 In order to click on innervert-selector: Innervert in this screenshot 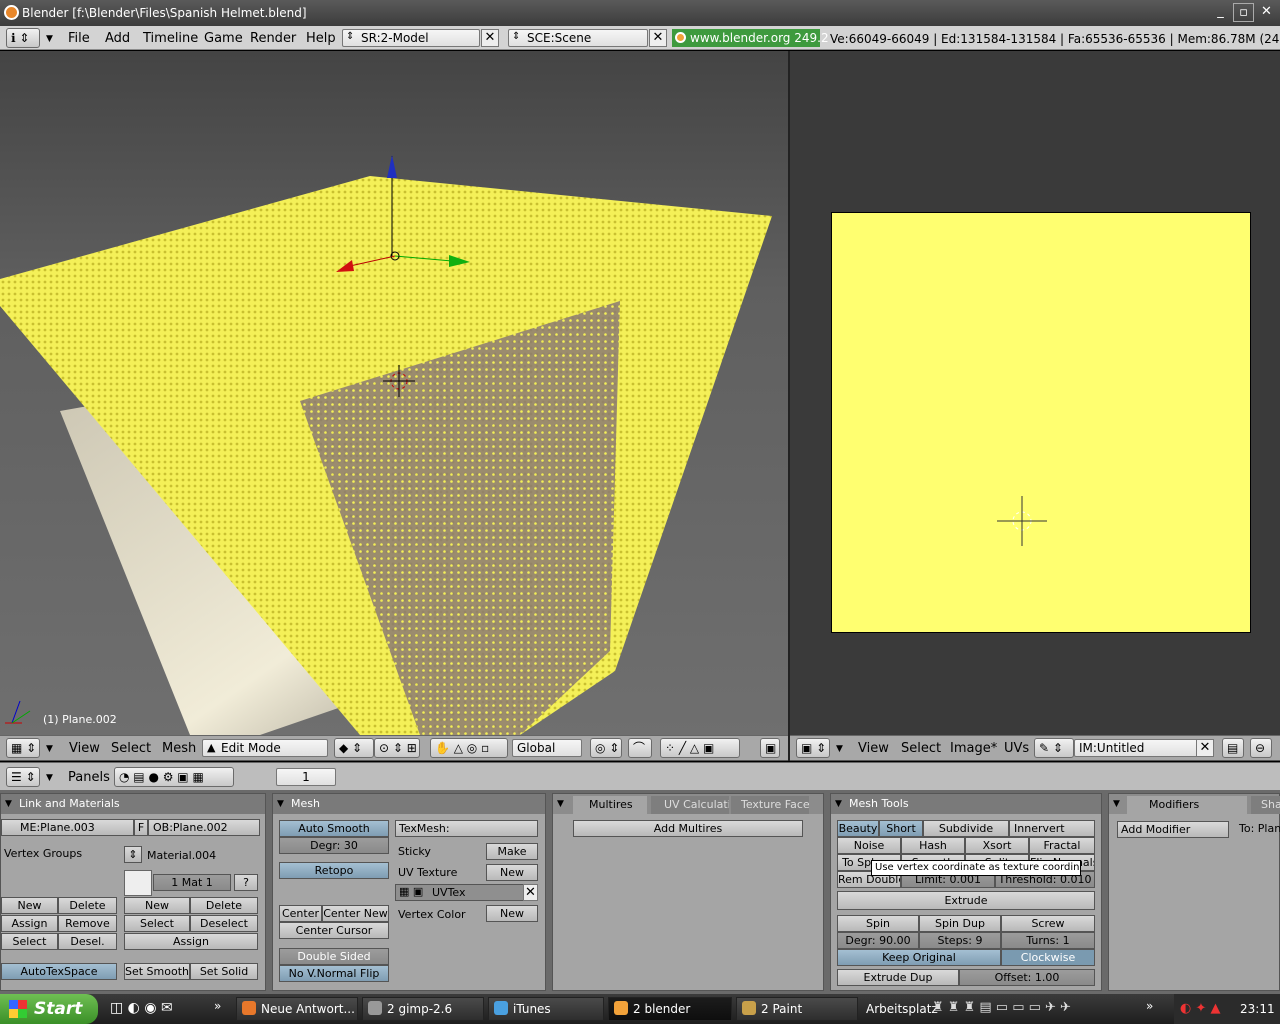, I will do `click(1052, 828)`.